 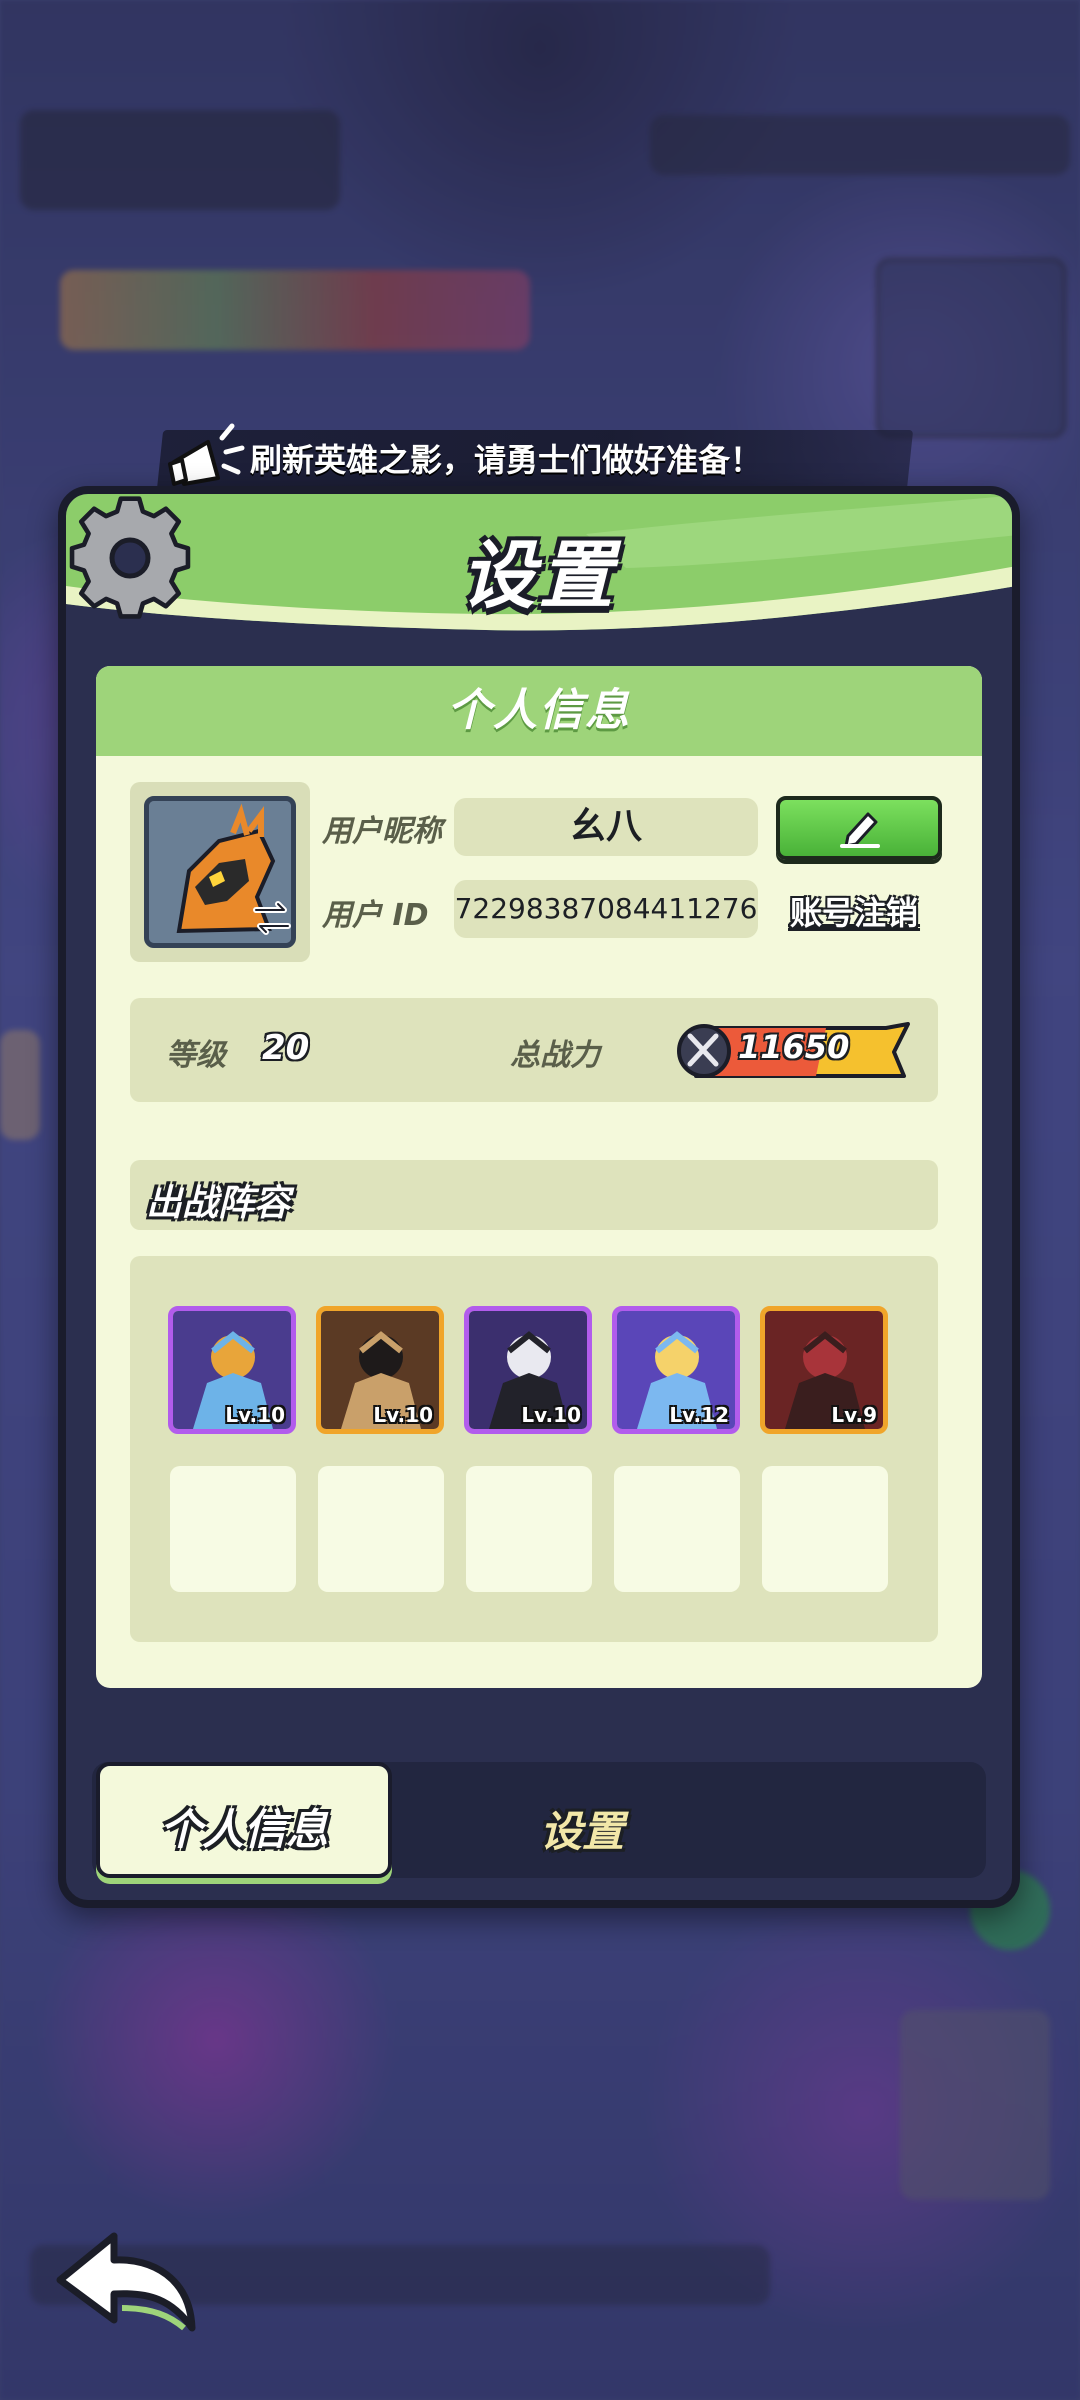 I want to click on hero-card: Lv.12, so click(x=676, y=1370).